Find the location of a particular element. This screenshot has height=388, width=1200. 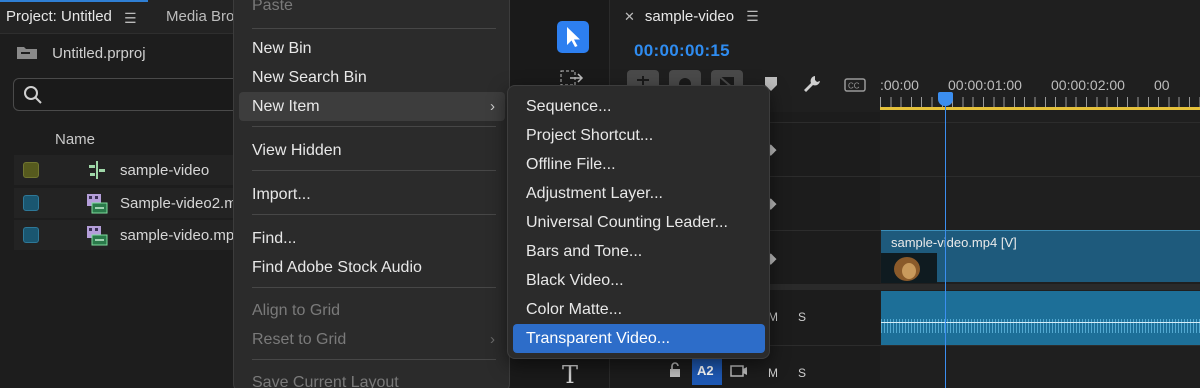

work-area-bar is located at coordinates (1040, 108).